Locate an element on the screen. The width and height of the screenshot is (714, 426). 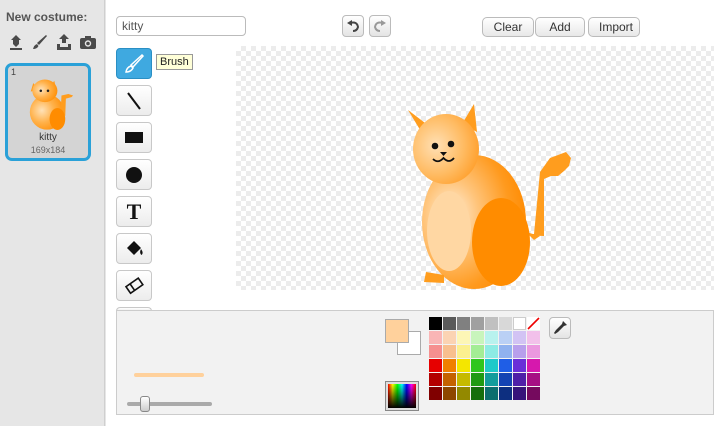
camera-icon is located at coordinates (88, 42).